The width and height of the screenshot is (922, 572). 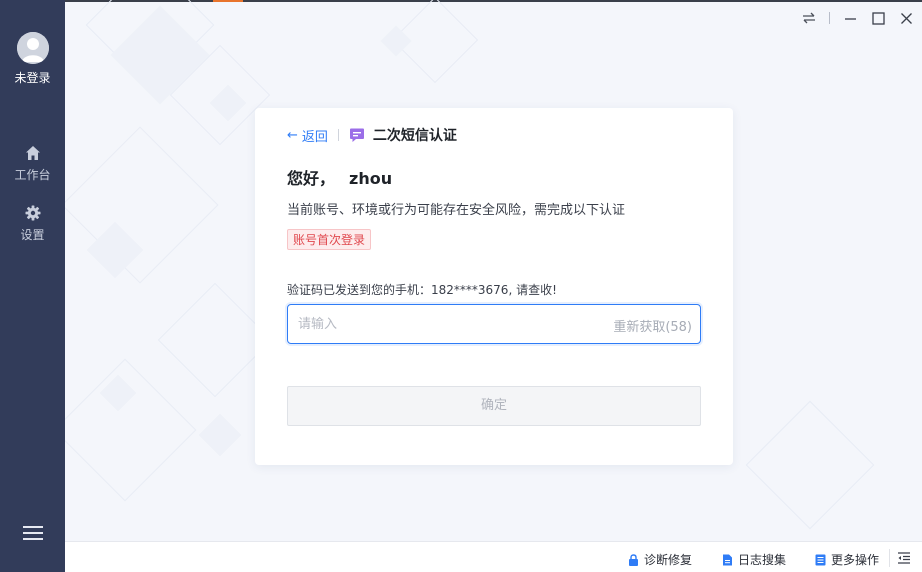 I want to click on diagnose-label: 诊断修复, so click(x=668, y=560).